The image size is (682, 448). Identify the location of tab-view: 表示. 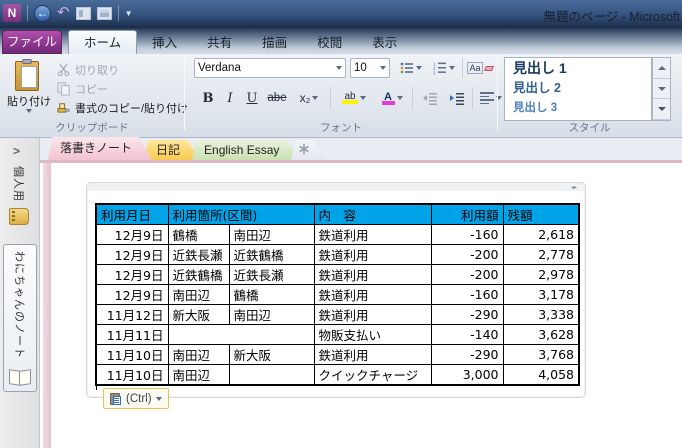
(384, 43).